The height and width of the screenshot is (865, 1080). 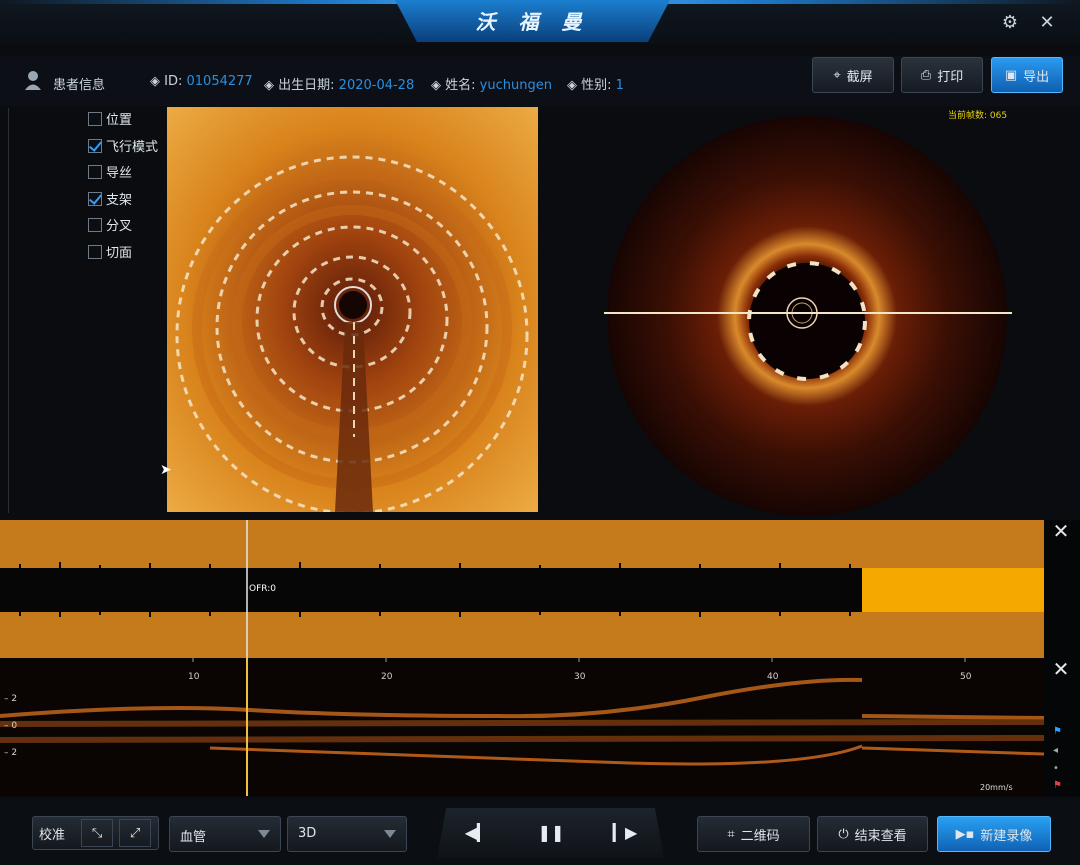 What do you see at coordinates (79, 85) in the screenshot?
I see `patient-info-label: 患者信息` at bounding box center [79, 85].